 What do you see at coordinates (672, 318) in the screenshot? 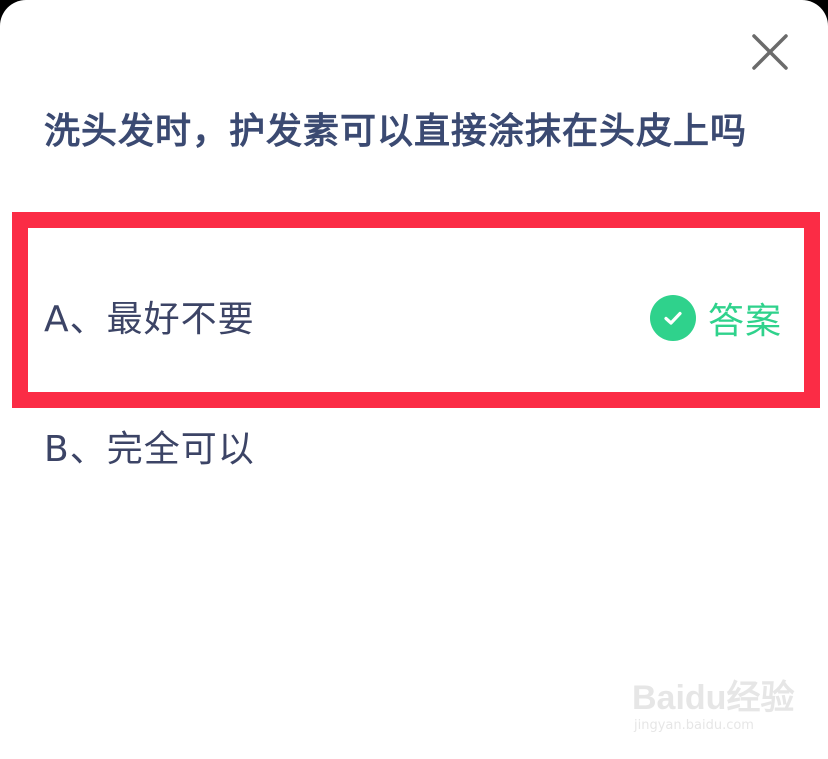
I see `check-icon` at bounding box center [672, 318].